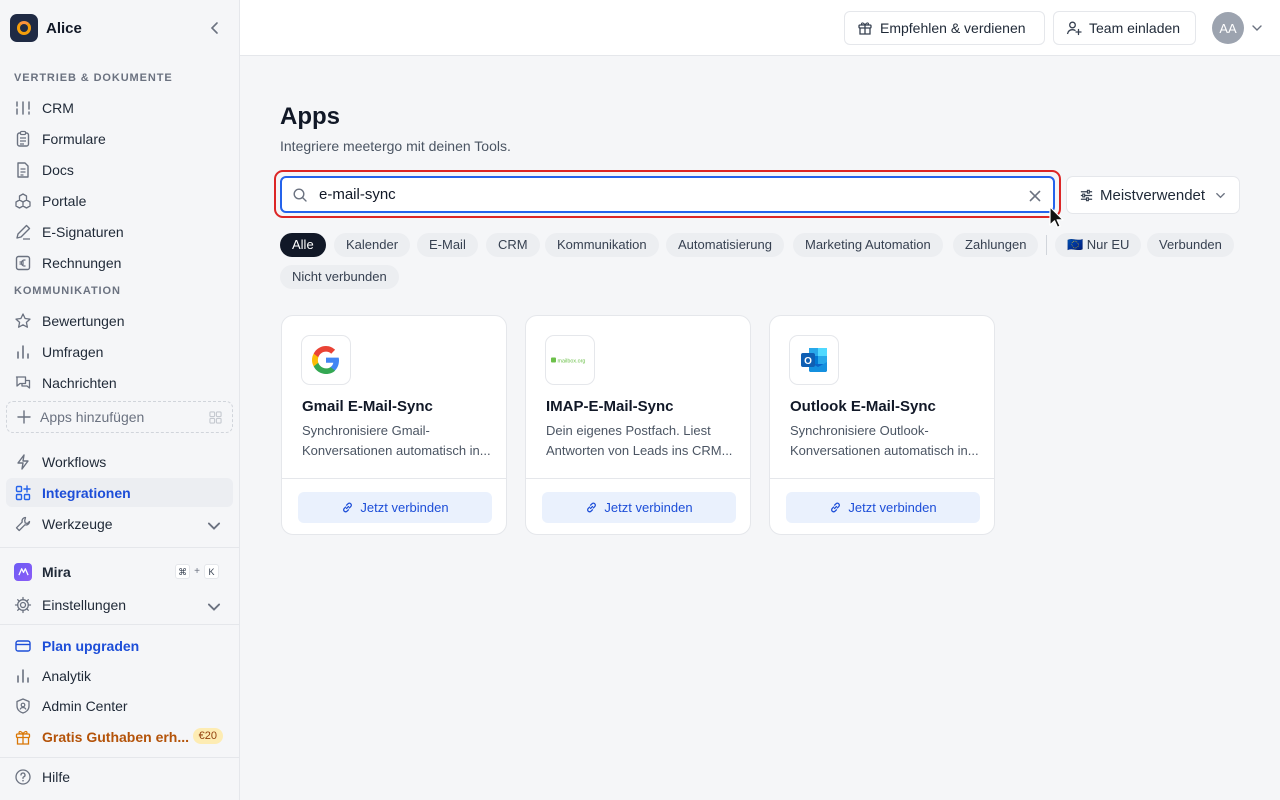  I want to click on sidebar-item-werkzeuge: Werkzeuge, so click(119, 523).